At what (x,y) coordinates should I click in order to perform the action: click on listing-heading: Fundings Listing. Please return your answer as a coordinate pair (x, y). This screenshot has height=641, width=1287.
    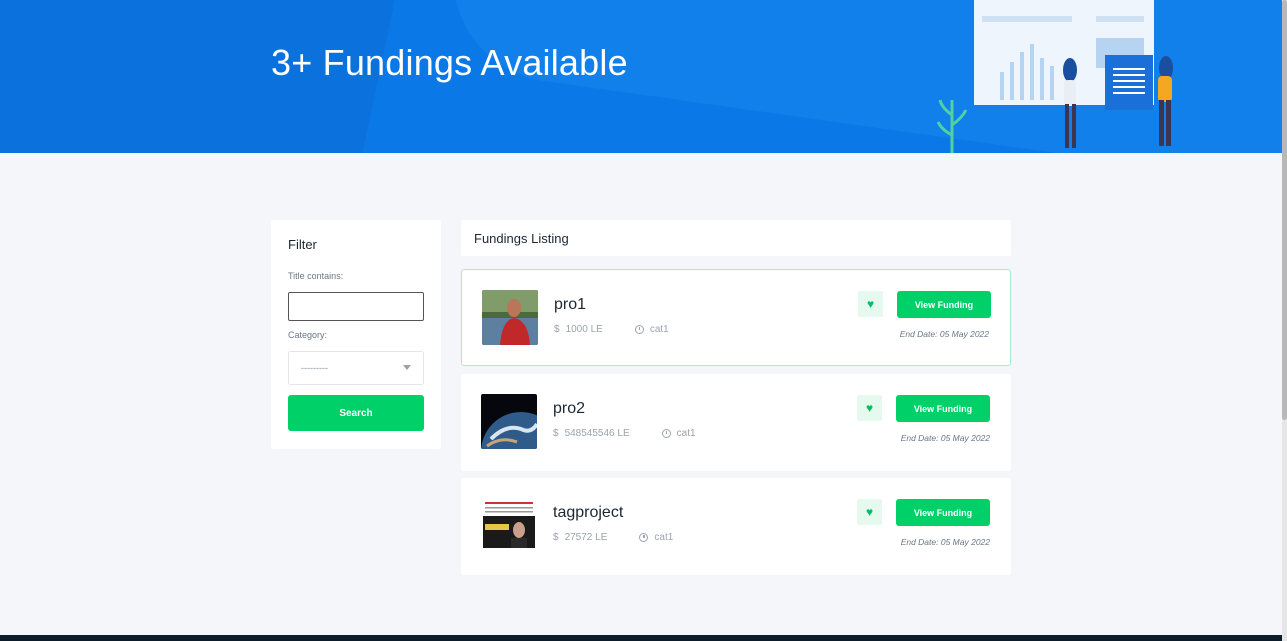
    Looking at the image, I should click on (736, 238).